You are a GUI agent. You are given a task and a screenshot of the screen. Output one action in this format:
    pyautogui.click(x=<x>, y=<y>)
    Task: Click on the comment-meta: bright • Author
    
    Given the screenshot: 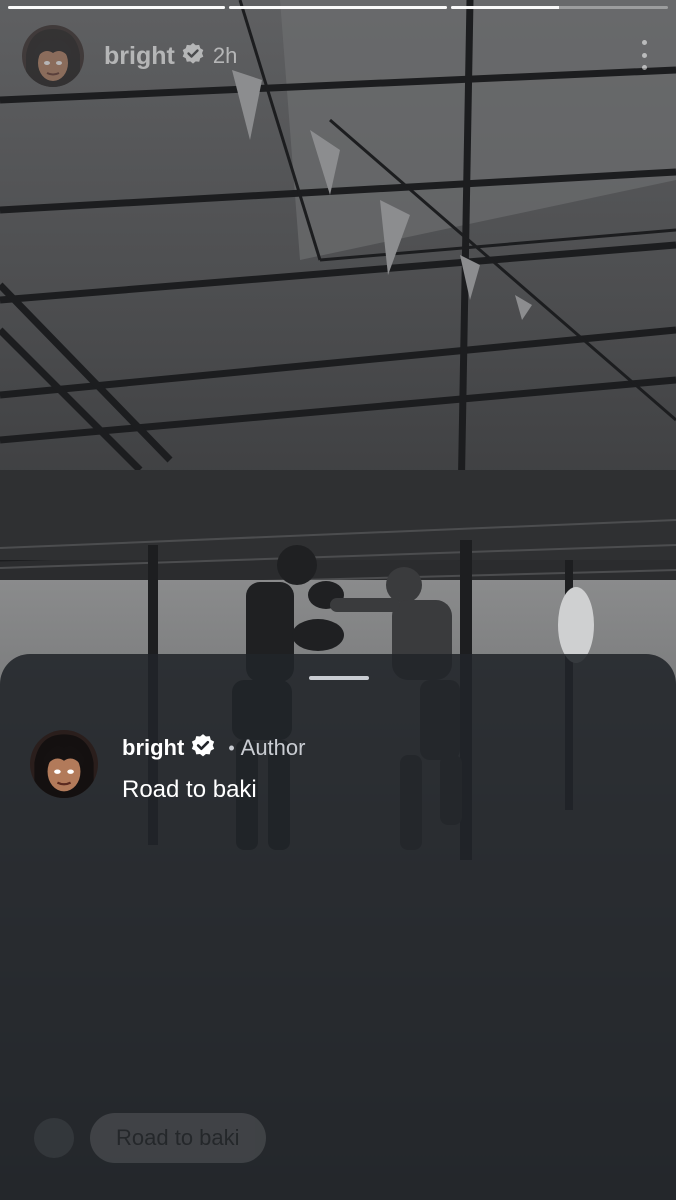 What is the action you would take?
    pyautogui.click(x=214, y=748)
    